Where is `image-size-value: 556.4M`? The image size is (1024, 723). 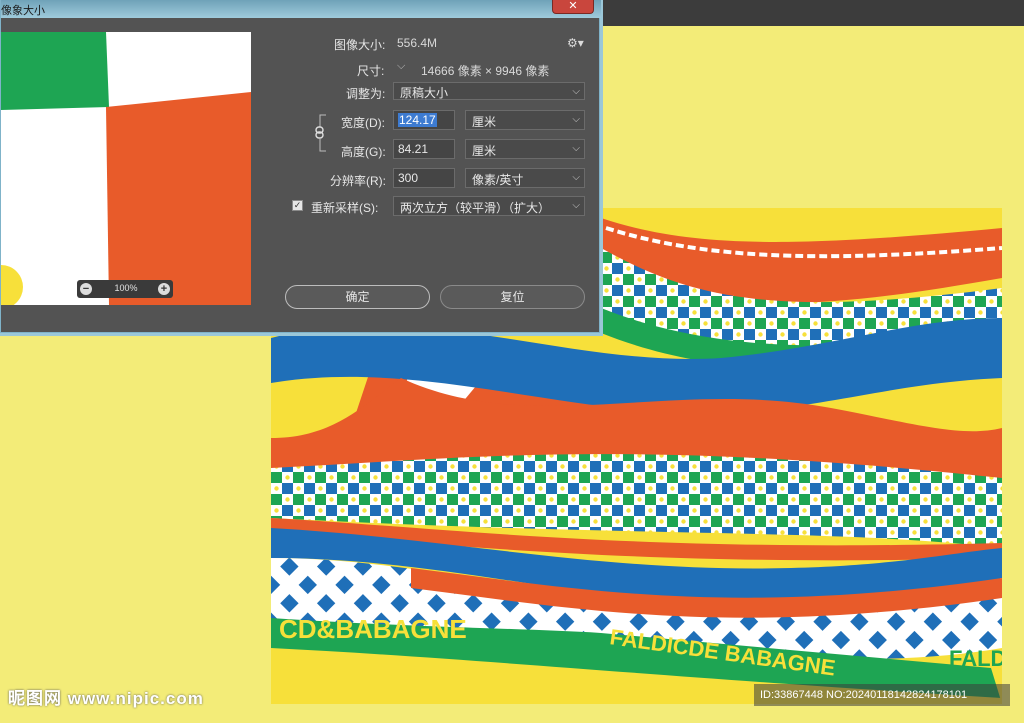 image-size-value: 556.4M is located at coordinates (417, 43).